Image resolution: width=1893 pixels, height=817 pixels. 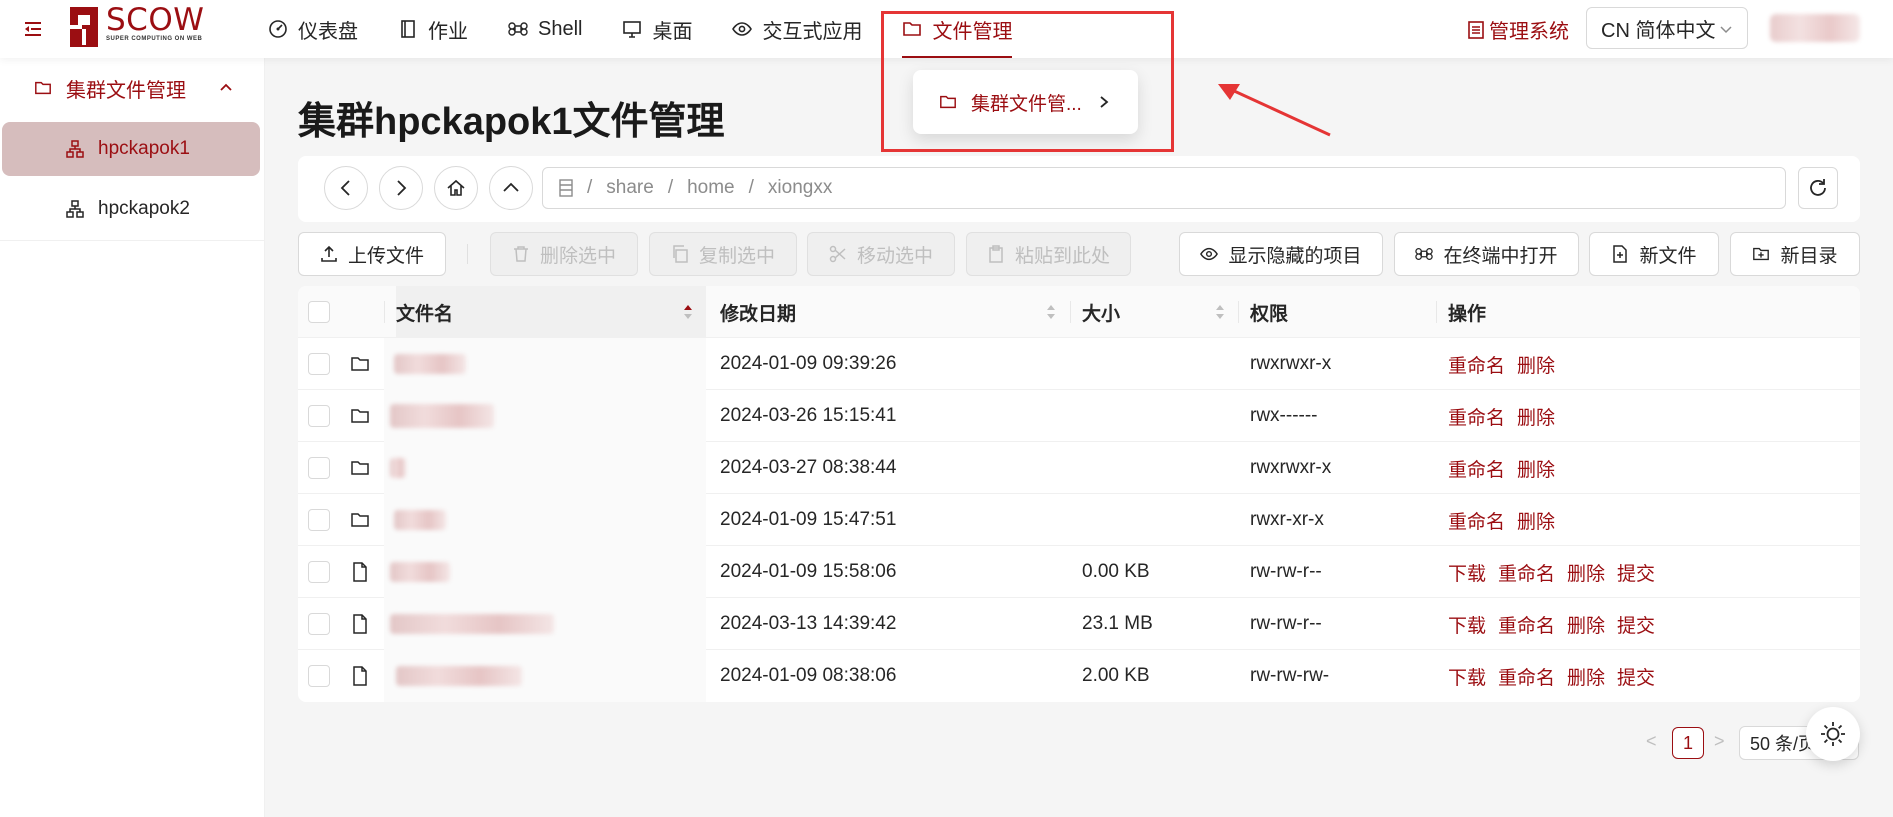 I want to click on scow-logo: SCOW SUPER COMPUTING ON WEB, so click(x=135, y=27).